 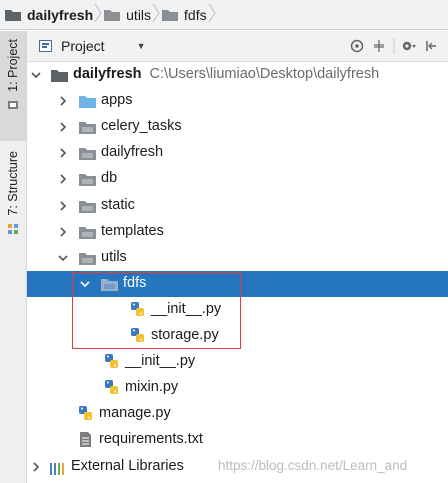 I want to click on project-view-icon, so click(x=45, y=46).